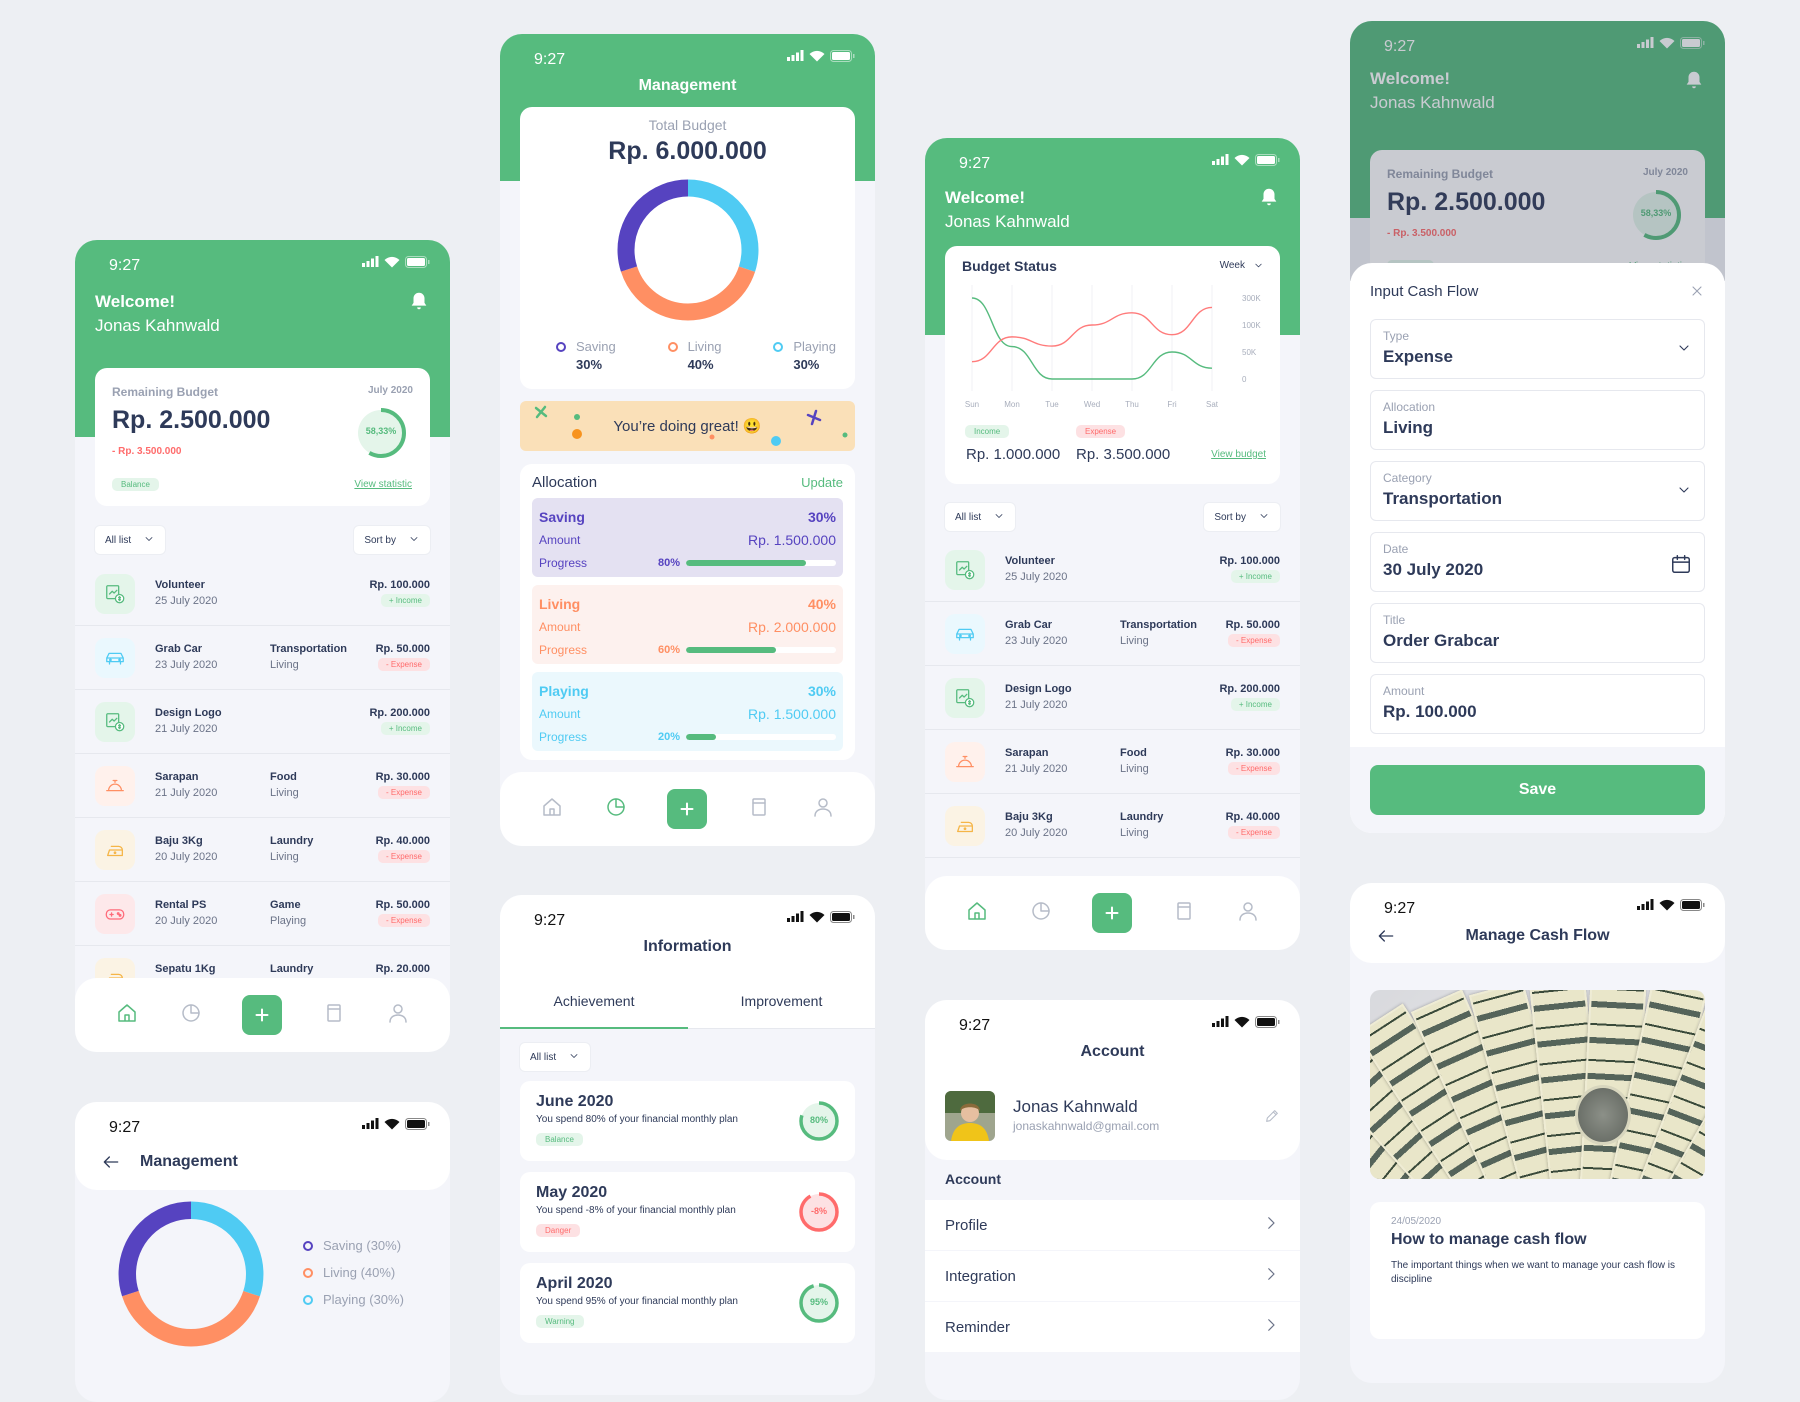 This screenshot has height=1402, width=1800. Describe the element at coordinates (390, 390) in the screenshot. I see `budget-month: July 2020` at that location.